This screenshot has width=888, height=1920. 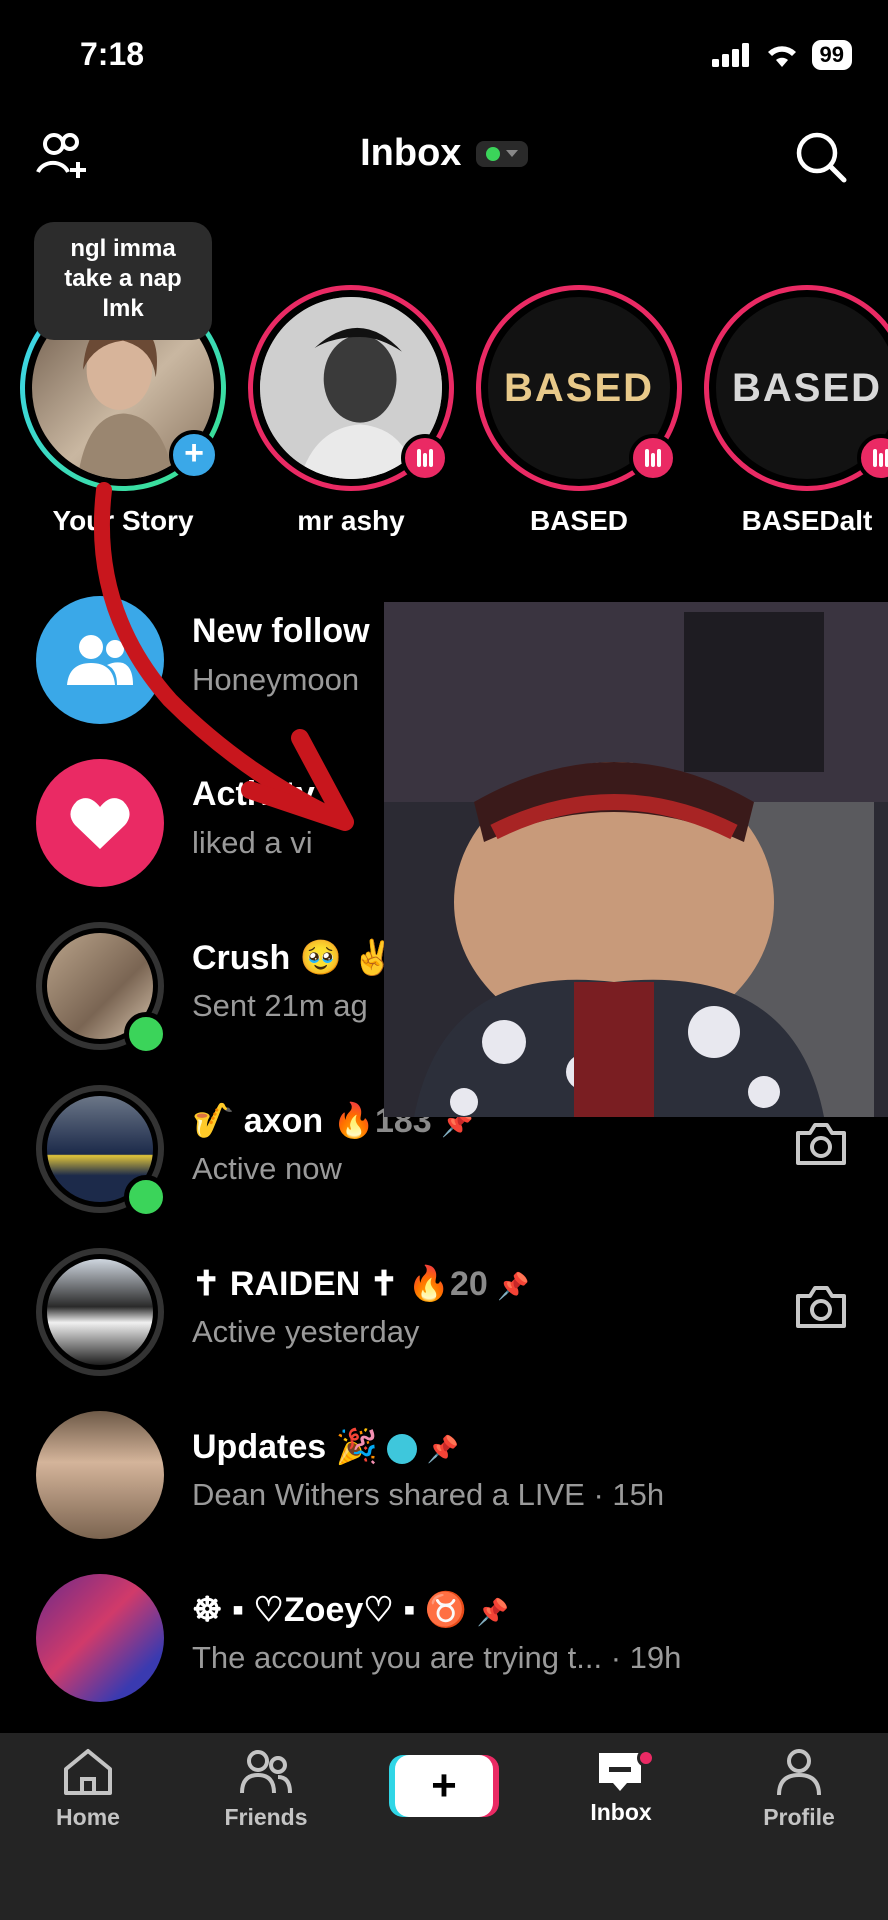 I want to click on tab-label: Friends, so click(x=266, y=1817).